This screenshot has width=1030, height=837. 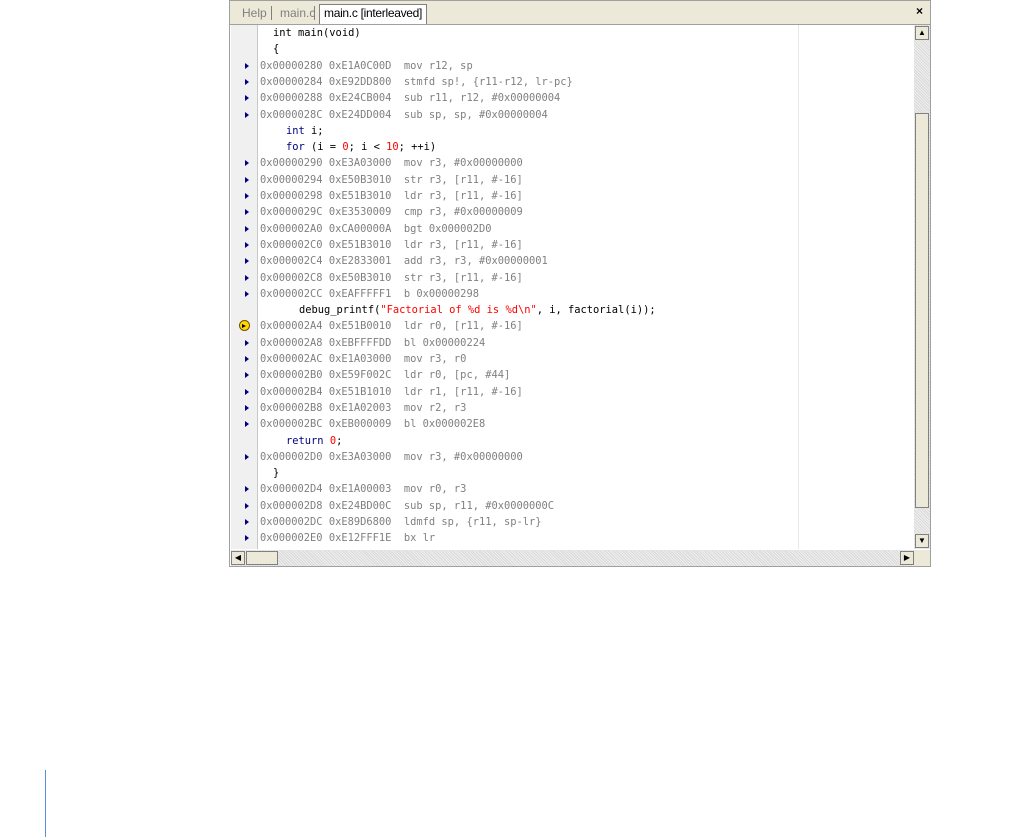 I want to click on tab-main-c-interleaved: main.c [interleaved], so click(x=373, y=14).